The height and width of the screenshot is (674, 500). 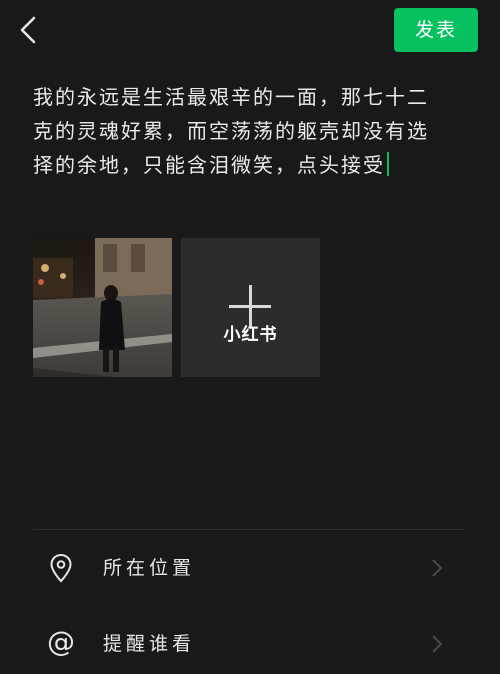 I want to click on location-row: 所在位置, so click(x=250, y=568).